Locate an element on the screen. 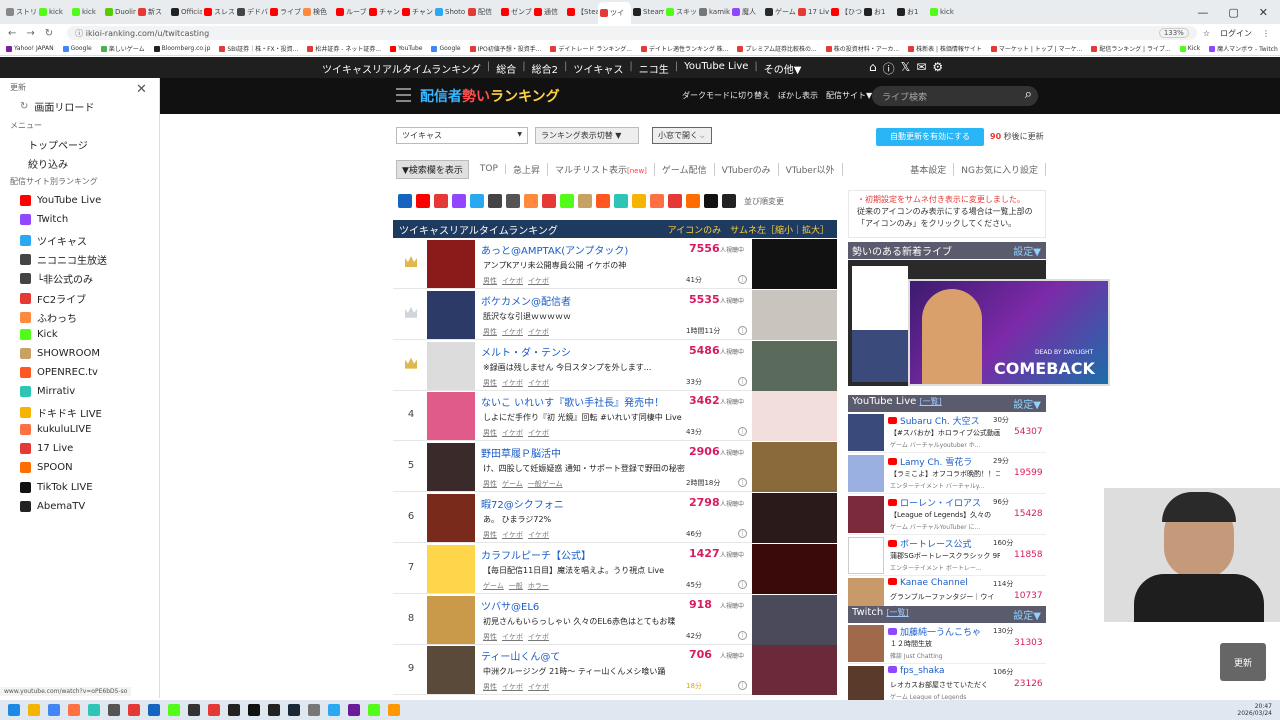  bookmark-item: 株新表 | 株価情報サイト is located at coordinates (945, 48).